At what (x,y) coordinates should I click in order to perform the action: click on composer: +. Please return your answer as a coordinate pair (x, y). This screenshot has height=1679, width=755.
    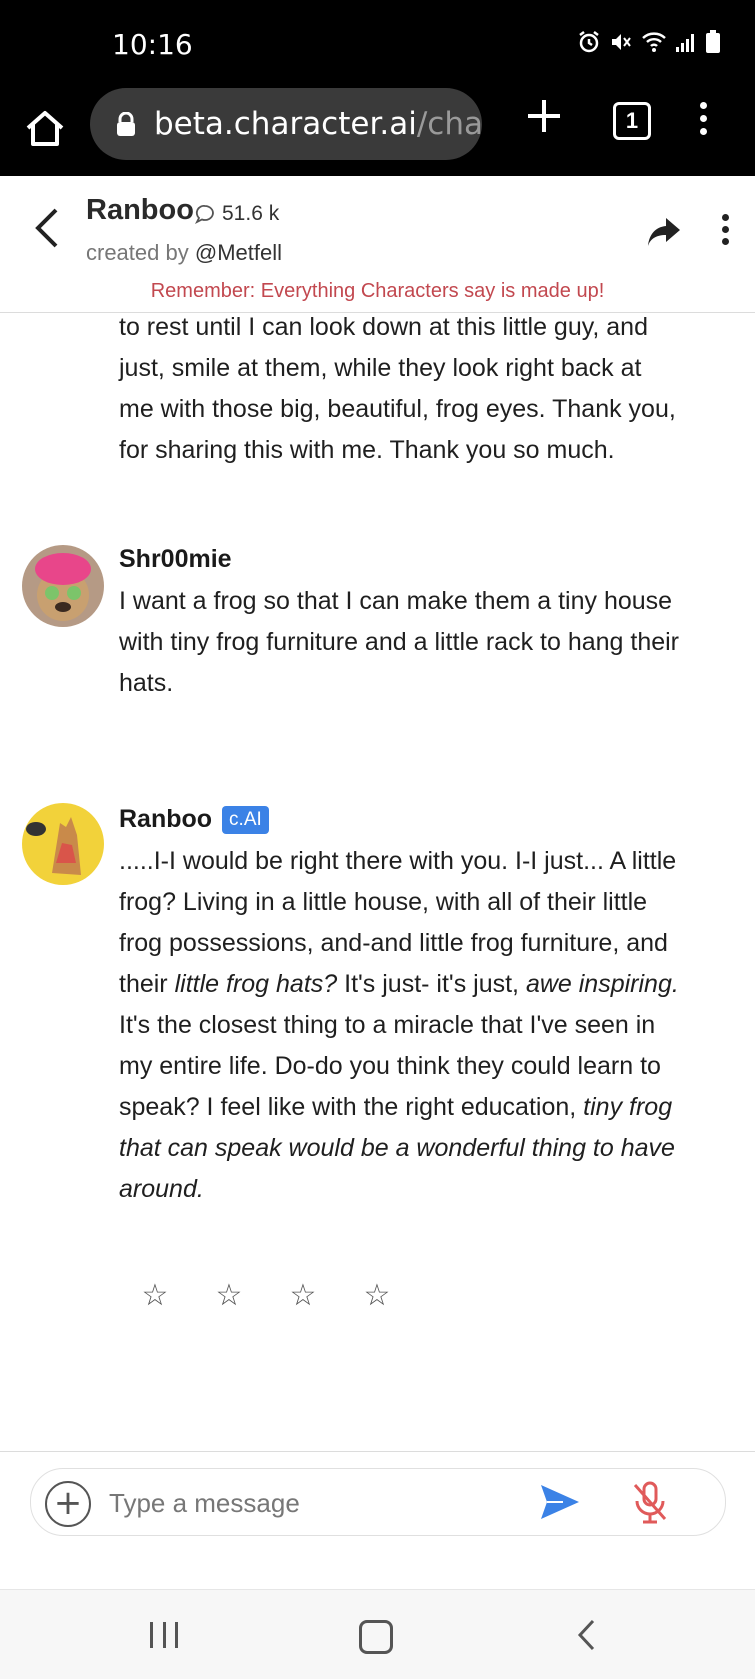
    Looking at the image, I should click on (378, 1502).